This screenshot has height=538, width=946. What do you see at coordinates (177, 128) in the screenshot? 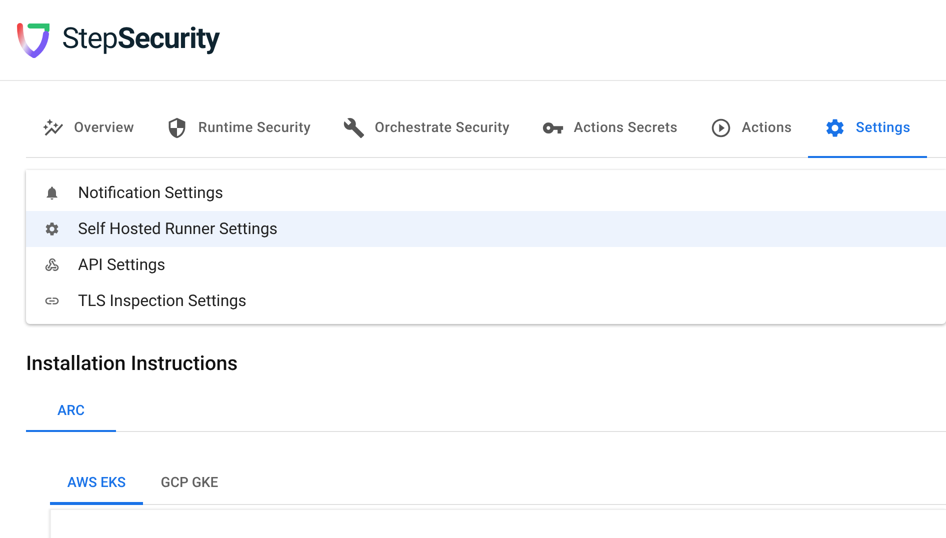
I see `shield-icon` at bounding box center [177, 128].